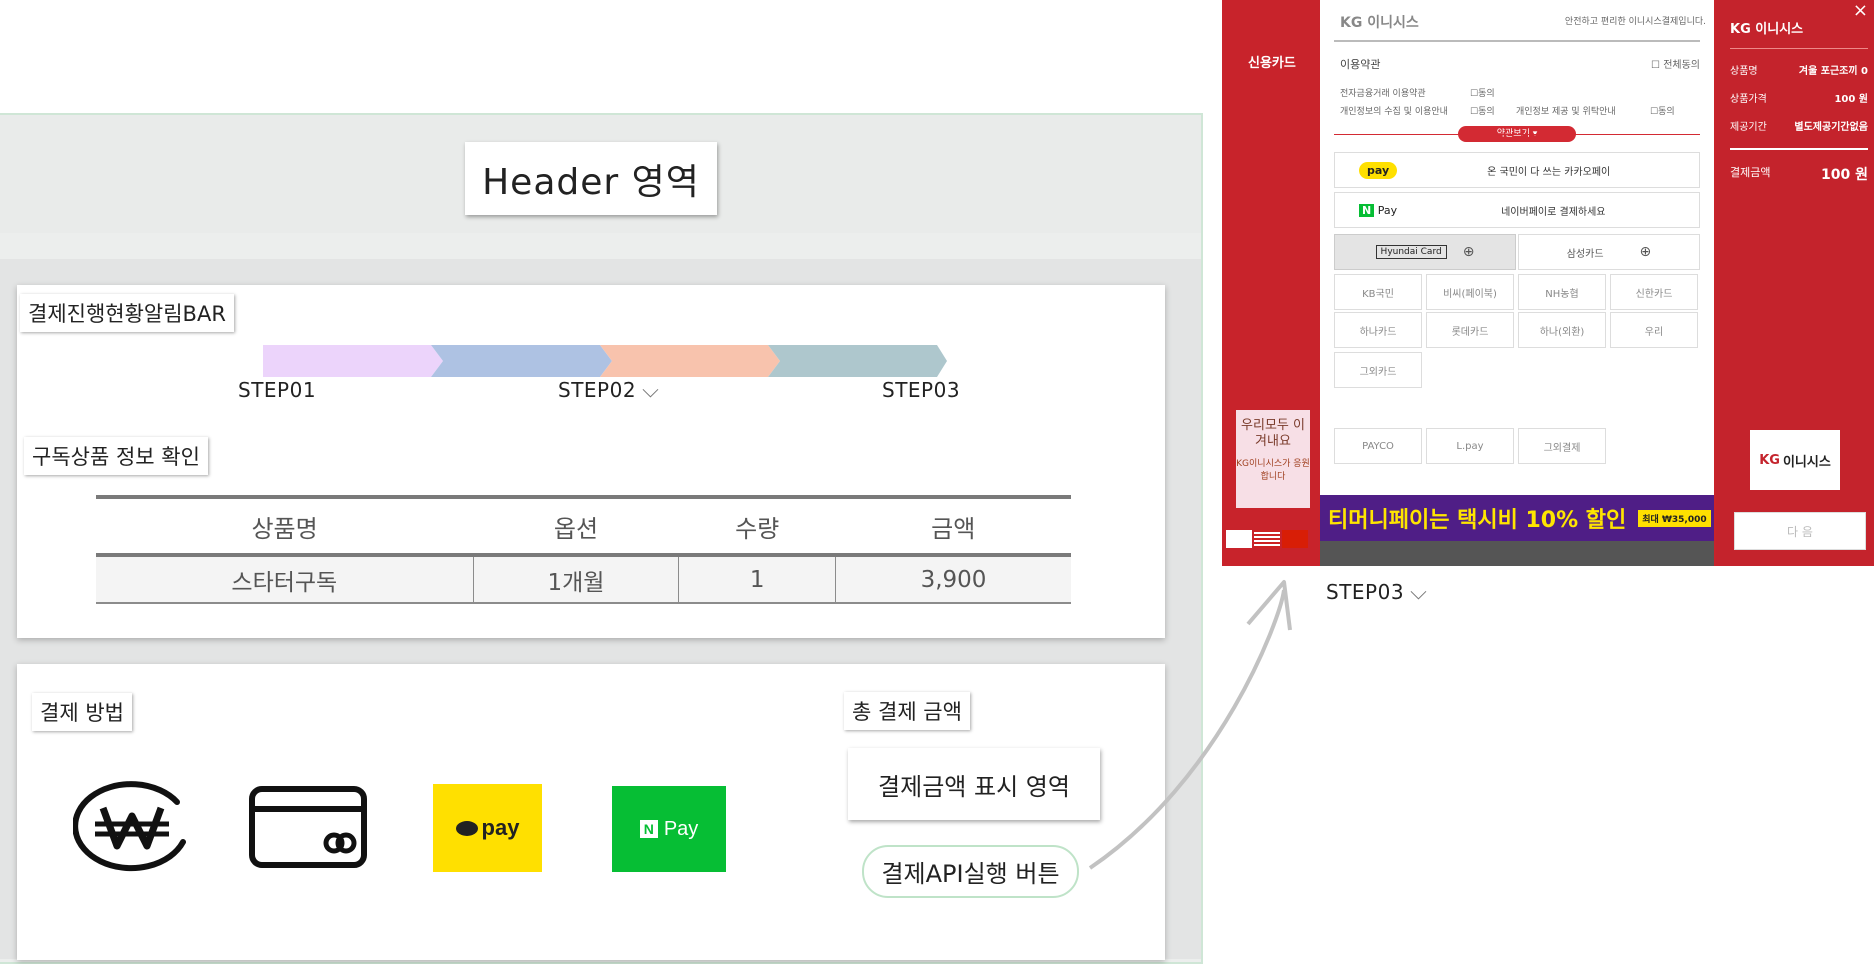 This screenshot has height=964, width=1874. I want to click on card-option: 롯데카드, so click(1470, 330).